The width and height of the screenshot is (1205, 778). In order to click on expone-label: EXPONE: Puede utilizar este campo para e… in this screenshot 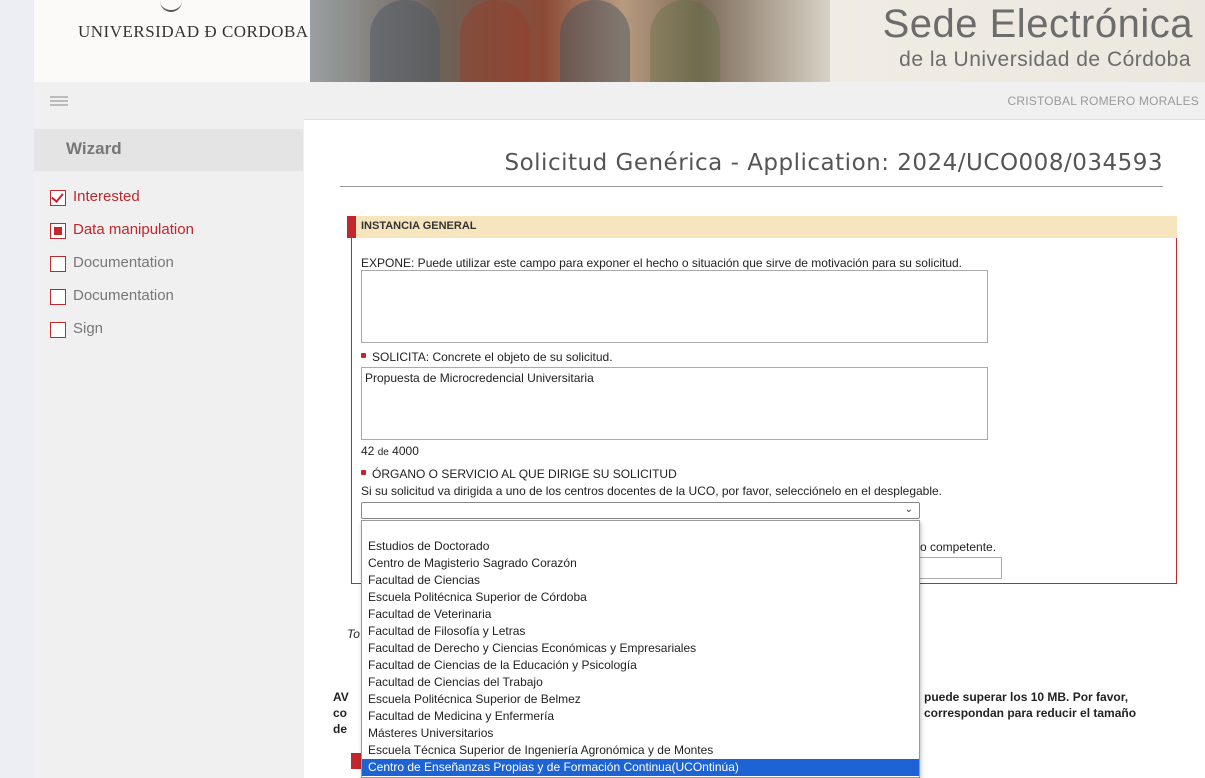, I will do `click(661, 263)`.